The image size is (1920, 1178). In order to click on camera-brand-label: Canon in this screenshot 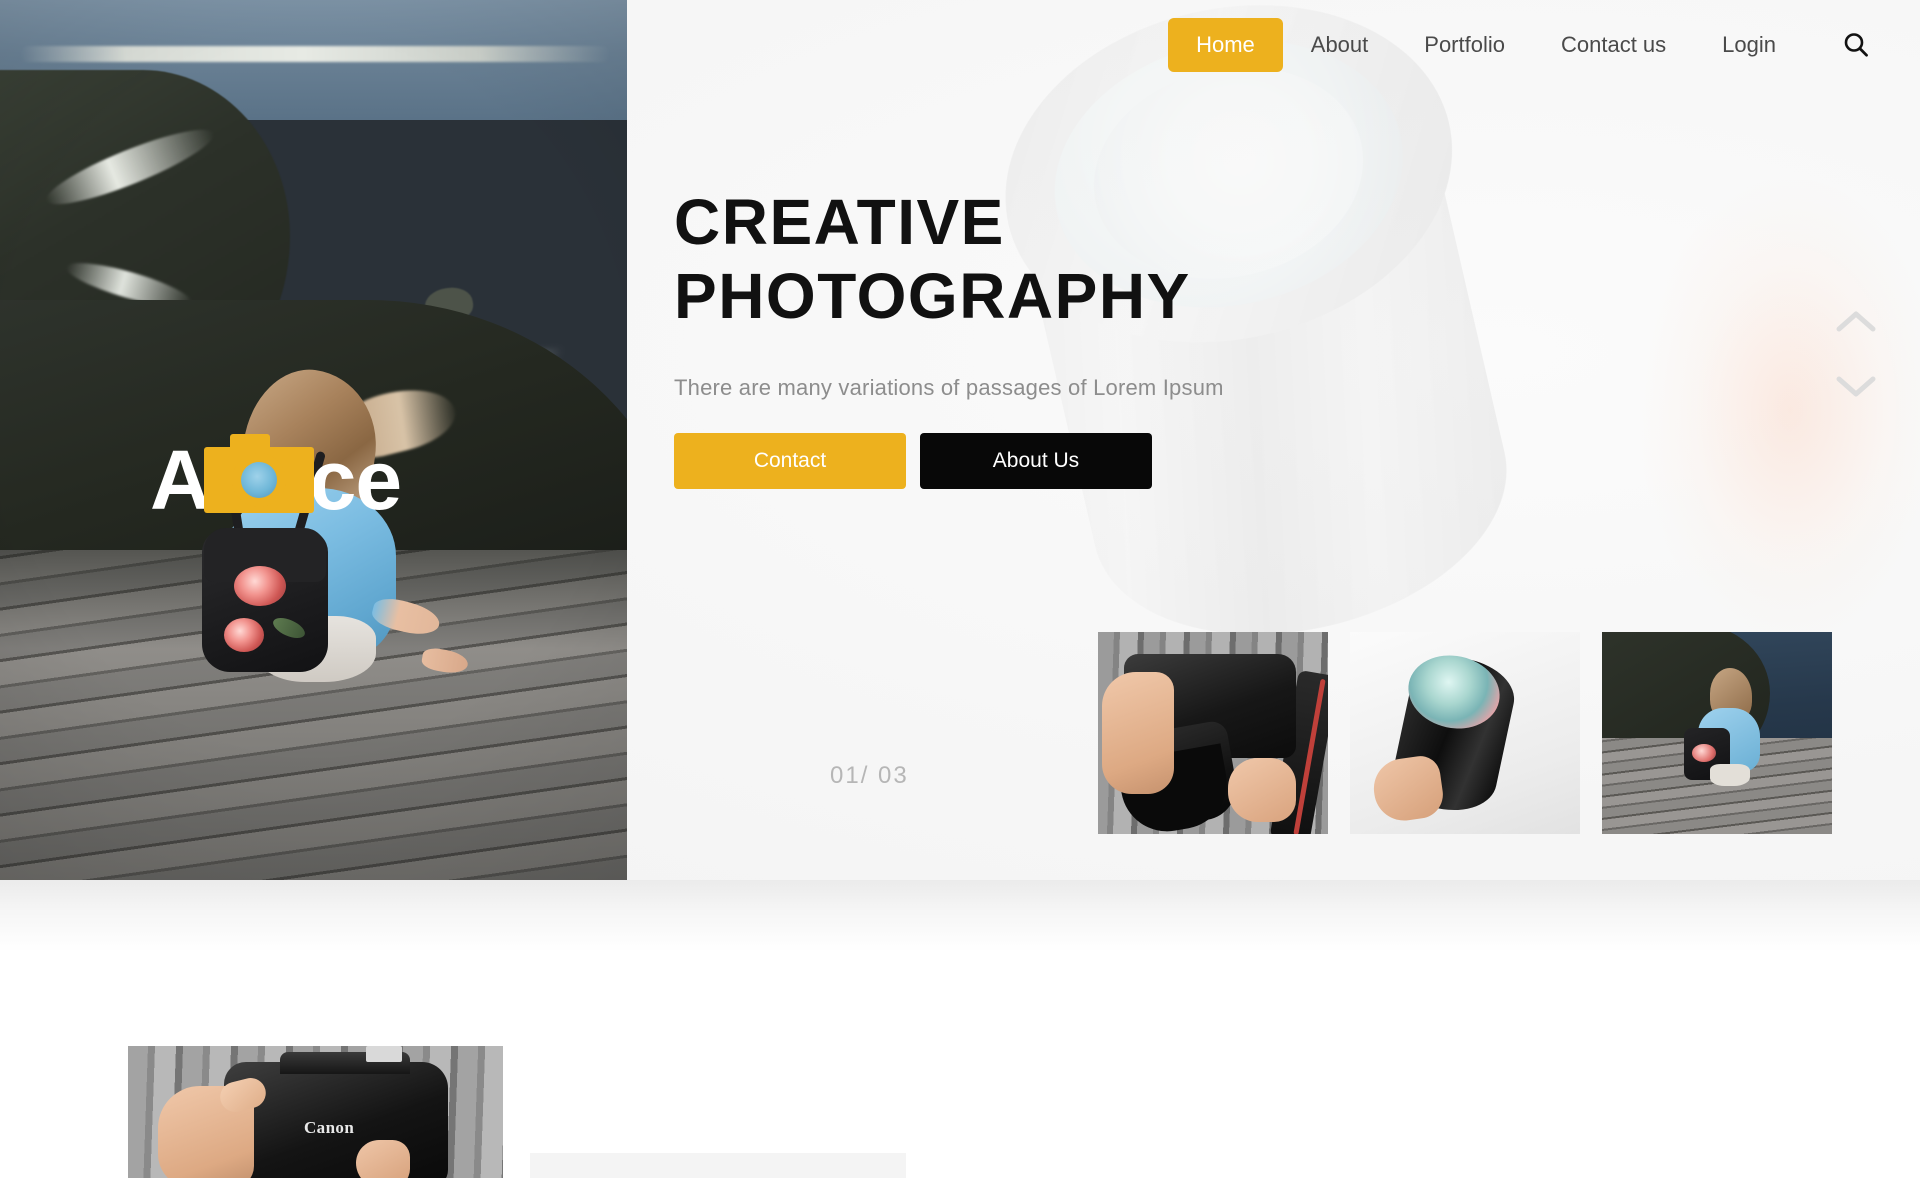, I will do `click(329, 1127)`.